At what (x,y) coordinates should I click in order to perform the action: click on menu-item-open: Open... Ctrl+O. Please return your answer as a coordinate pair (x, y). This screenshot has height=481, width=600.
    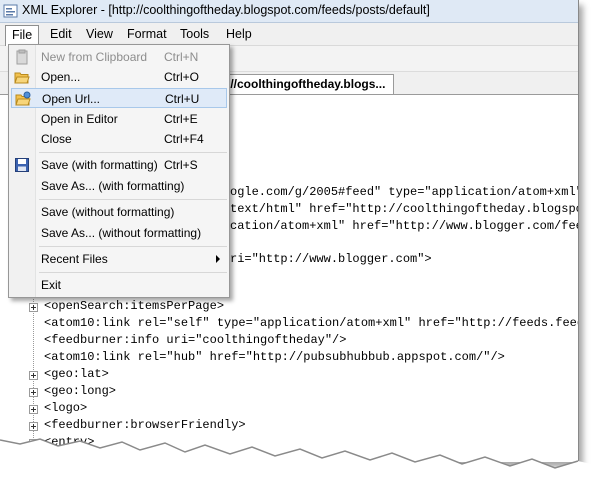
    Looking at the image, I should click on (119, 77).